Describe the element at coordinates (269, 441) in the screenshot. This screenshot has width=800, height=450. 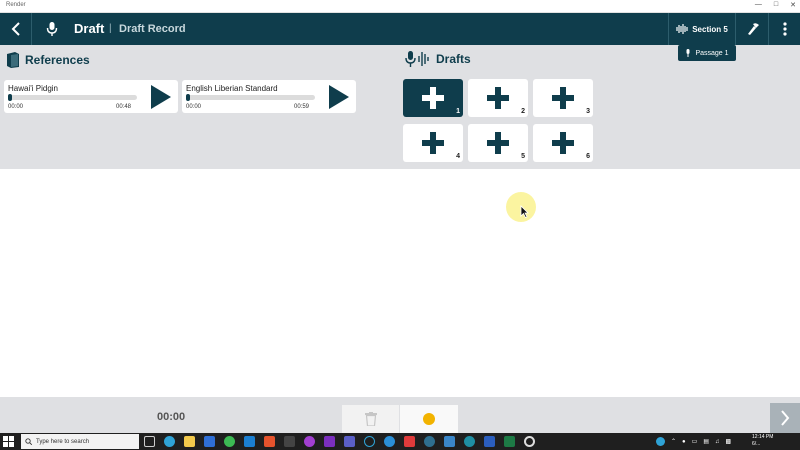
I see `brave-icon` at that location.